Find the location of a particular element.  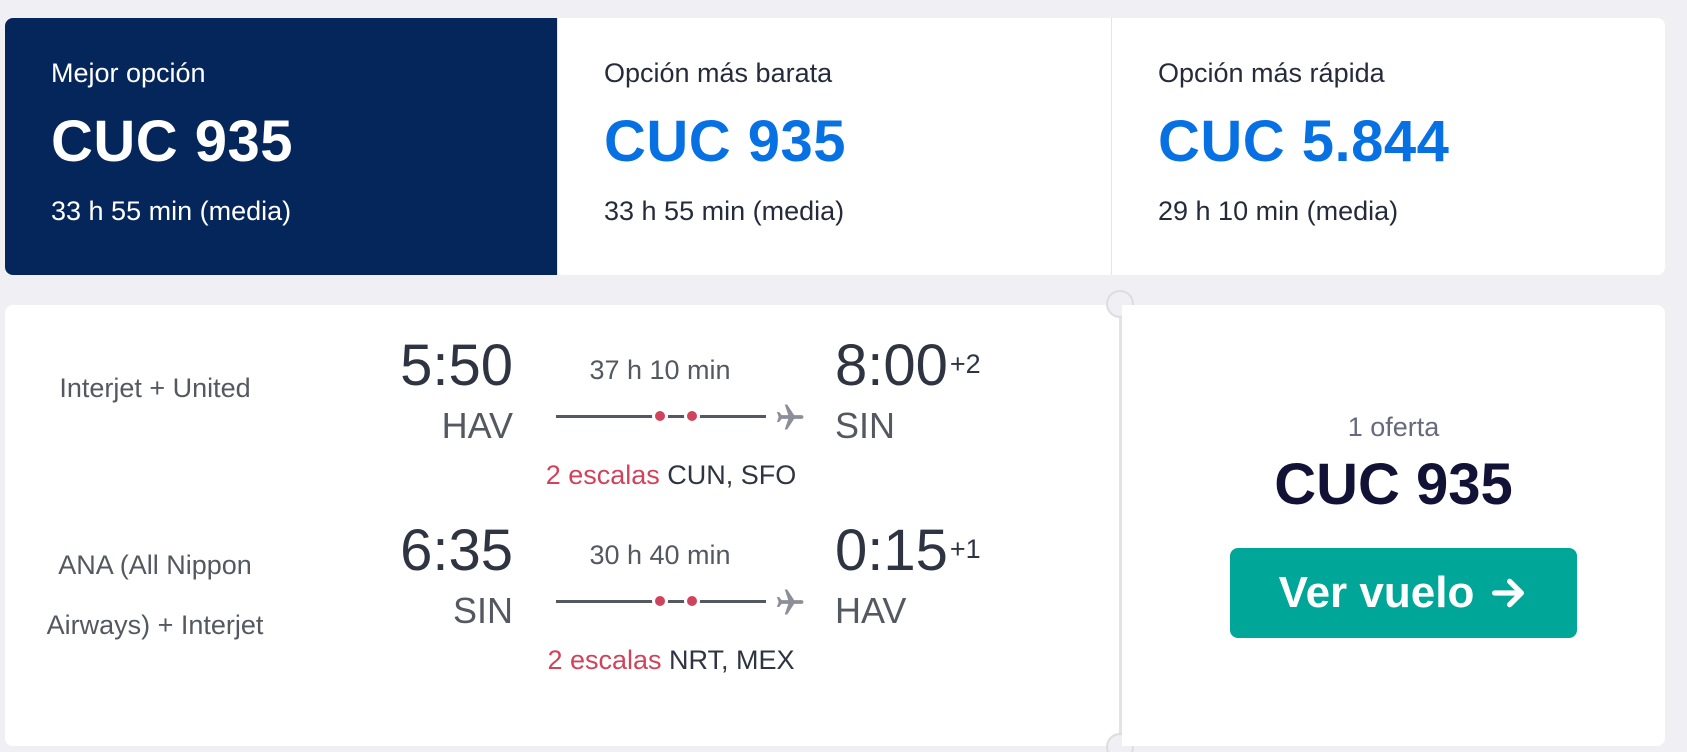

tab-best: Mejor opción CUC 935 33 h 55 min (media) is located at coordinates (281, 146).